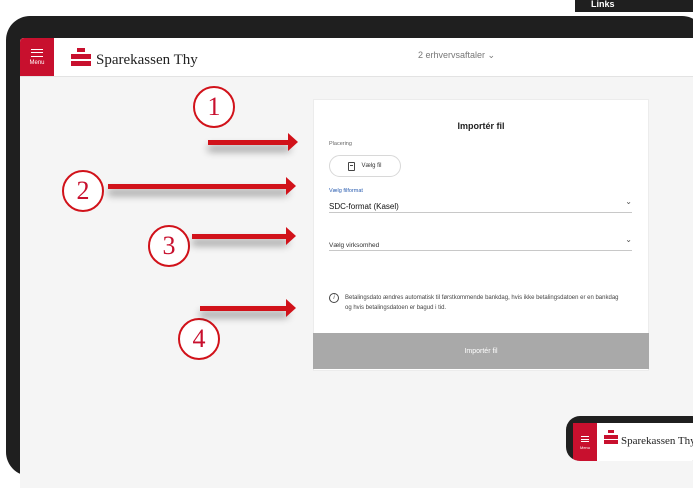 This screenshot has height=488, width=693. What do you see at coordinates (481, 351) in the screenshot?
I see `import-file-button: Importér fil` at bounding box center [481, 351].